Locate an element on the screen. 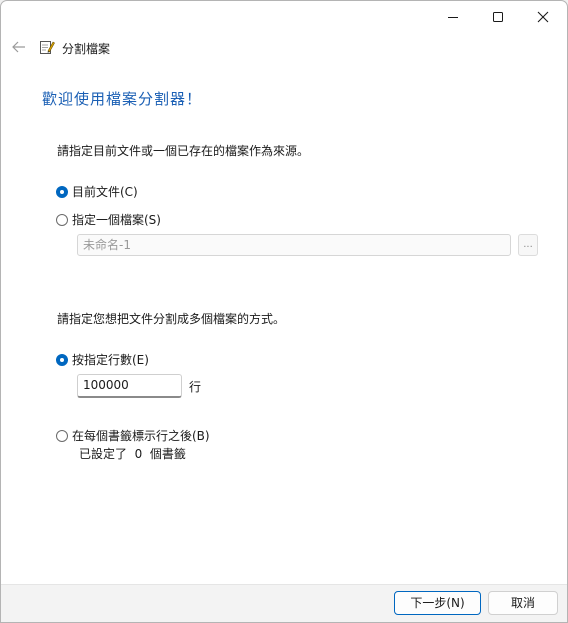 The height and width of the screenshot is (623, 568). maximize-icon is located at coordinates (498, 17).